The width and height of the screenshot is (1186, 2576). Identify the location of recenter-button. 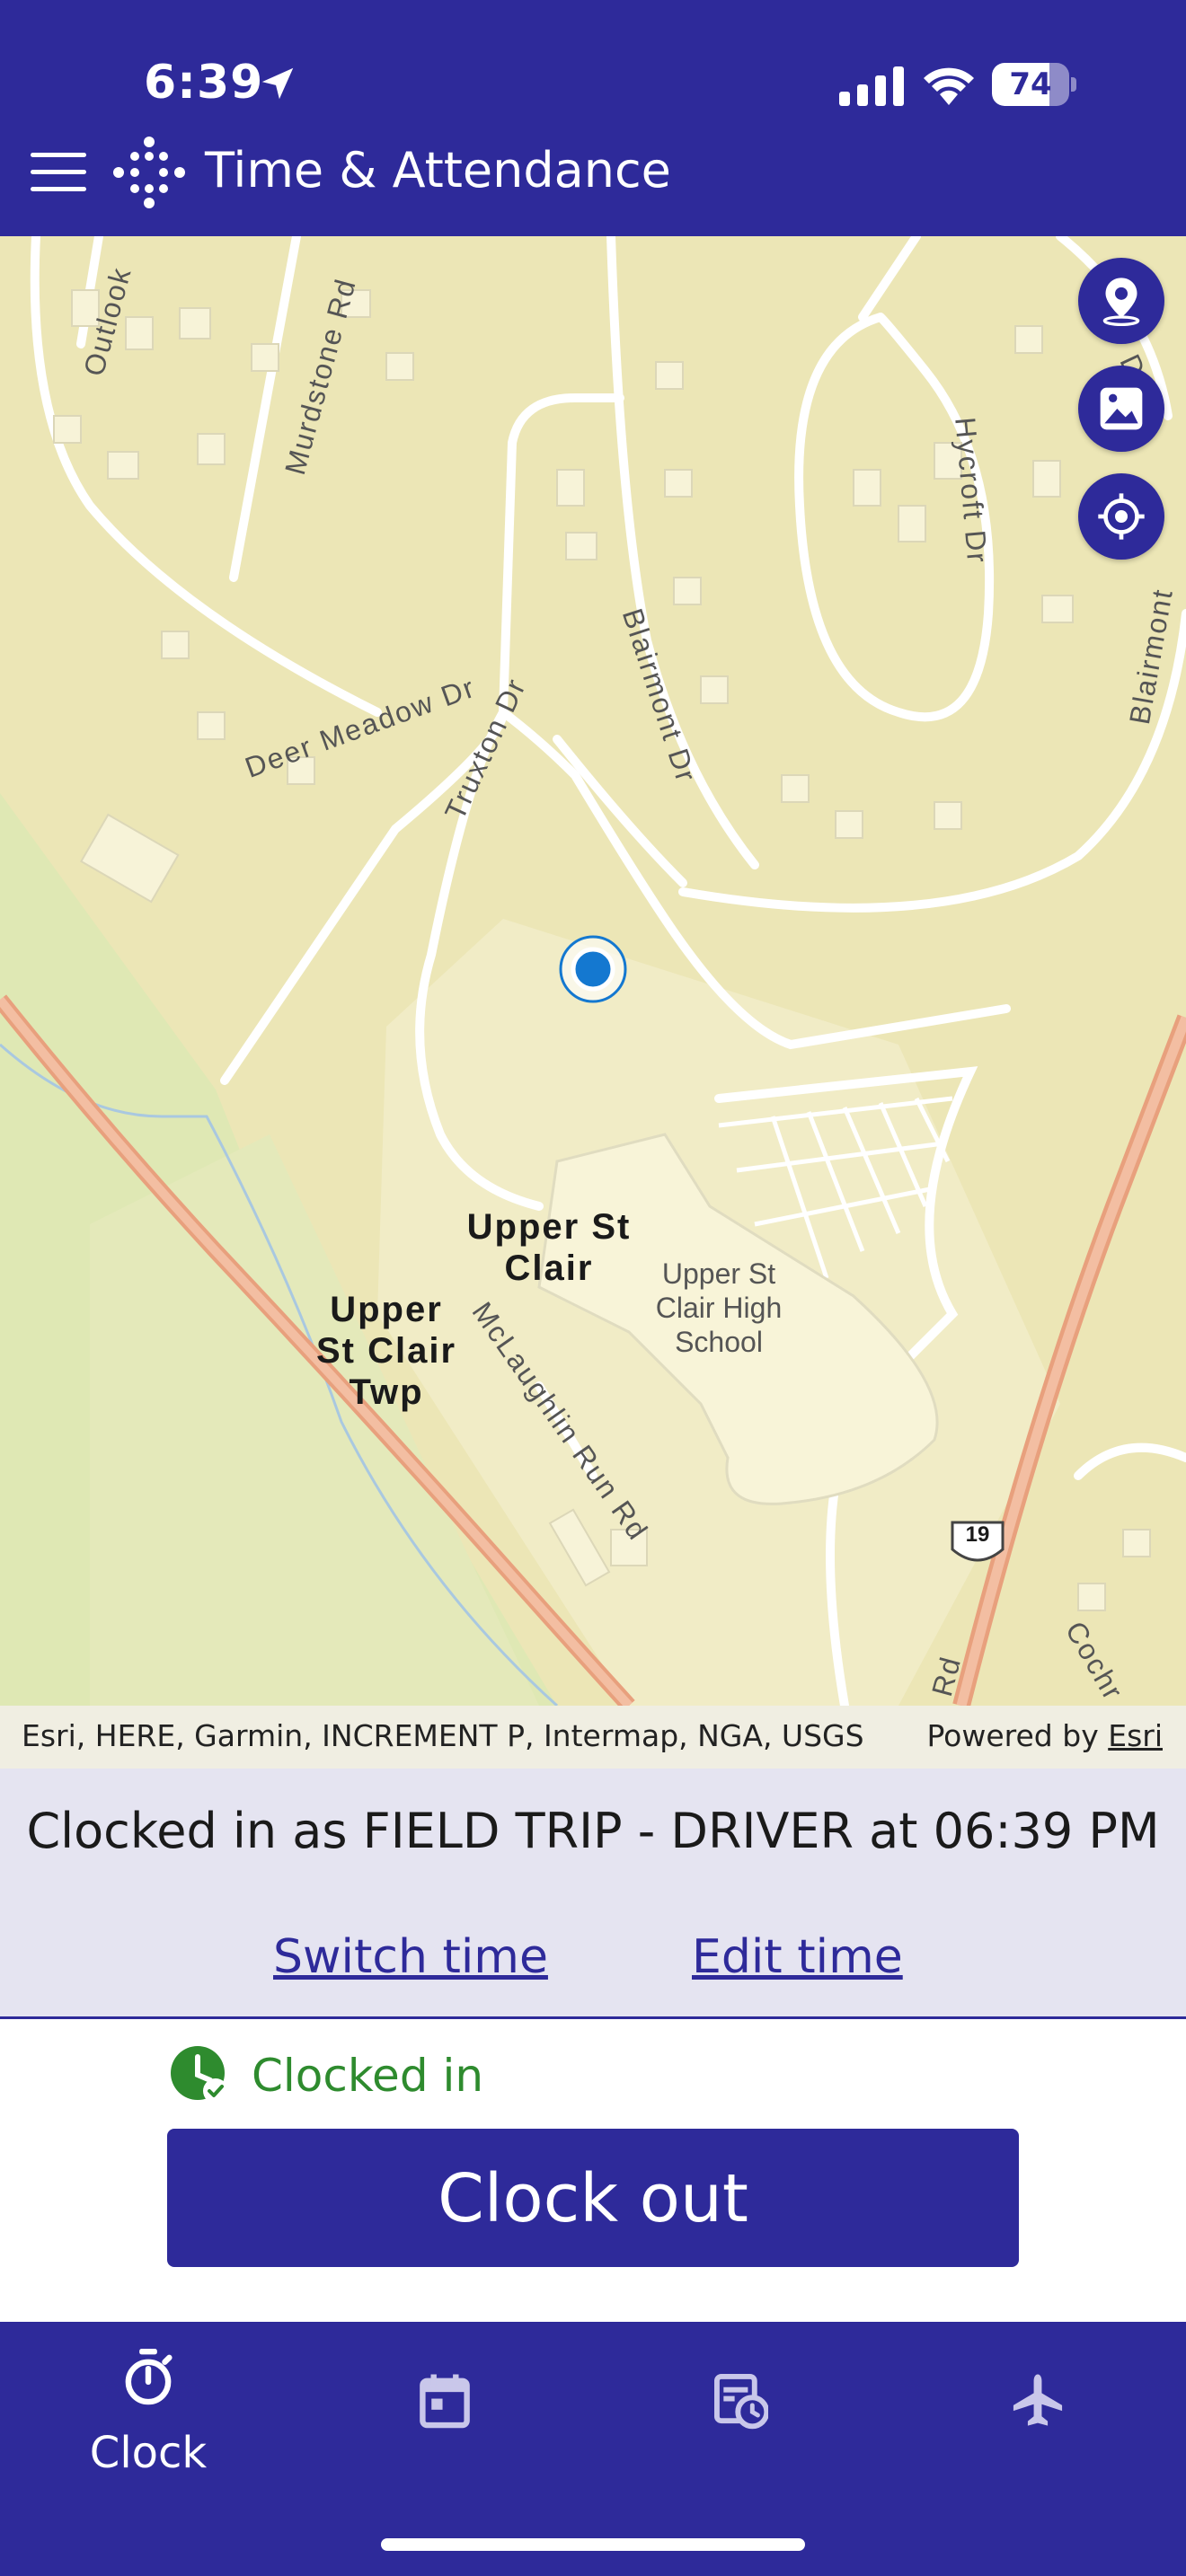
(1121, 516).